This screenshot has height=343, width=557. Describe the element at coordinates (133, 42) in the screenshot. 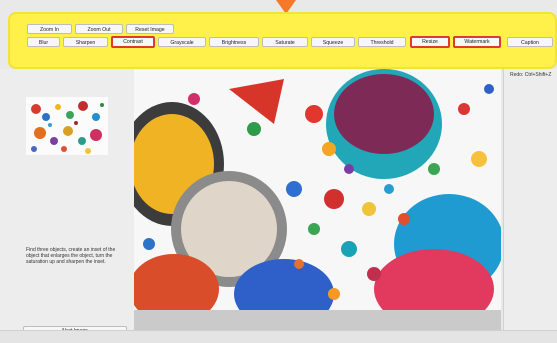

I see `contrast-button: Contrast` at that location.